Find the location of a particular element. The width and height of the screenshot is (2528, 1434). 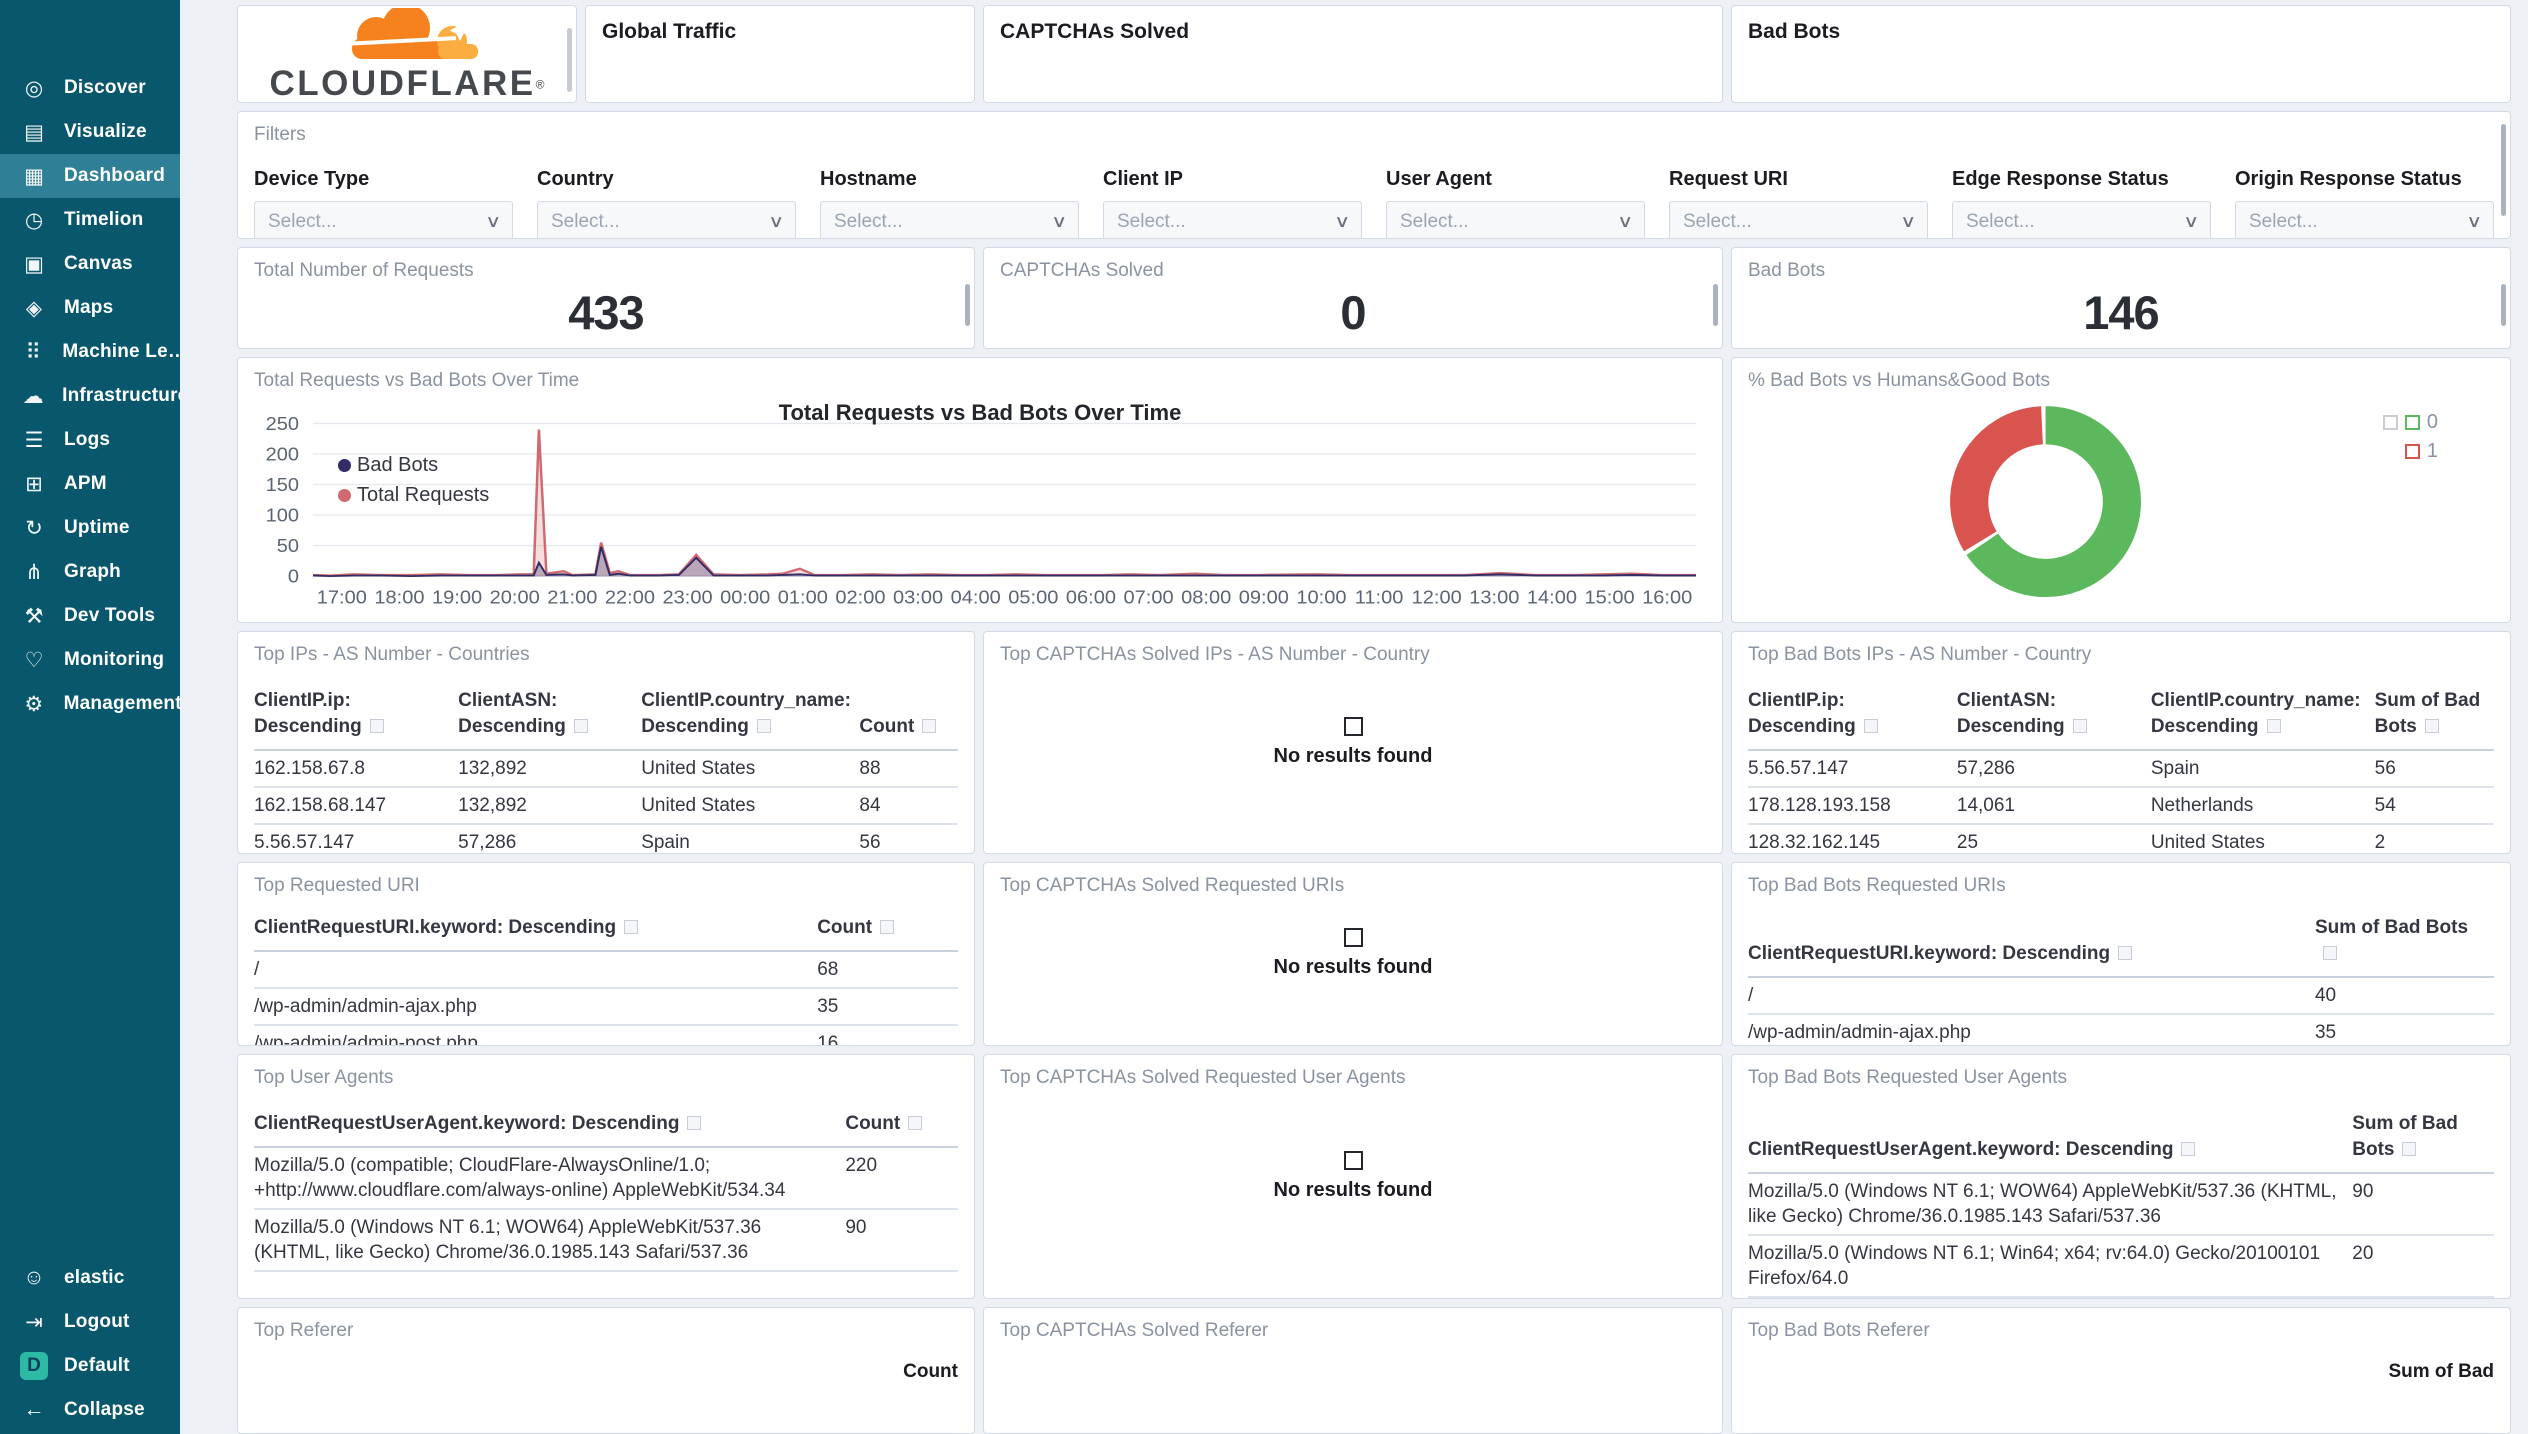

legend-item-bad-bots: Bad Bots is located at coordinates (413, 465).